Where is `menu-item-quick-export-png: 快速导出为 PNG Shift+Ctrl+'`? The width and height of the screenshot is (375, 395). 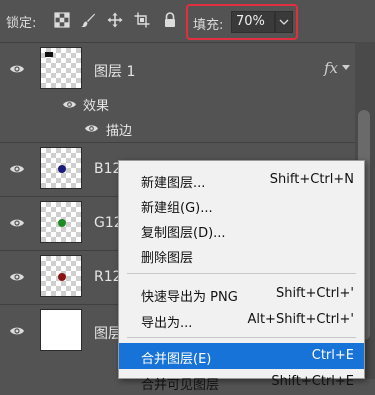
menu-item-quick-export-png: 快速导出为 PNG Shift+Ctrl+' is located at coordinates (241, 294).